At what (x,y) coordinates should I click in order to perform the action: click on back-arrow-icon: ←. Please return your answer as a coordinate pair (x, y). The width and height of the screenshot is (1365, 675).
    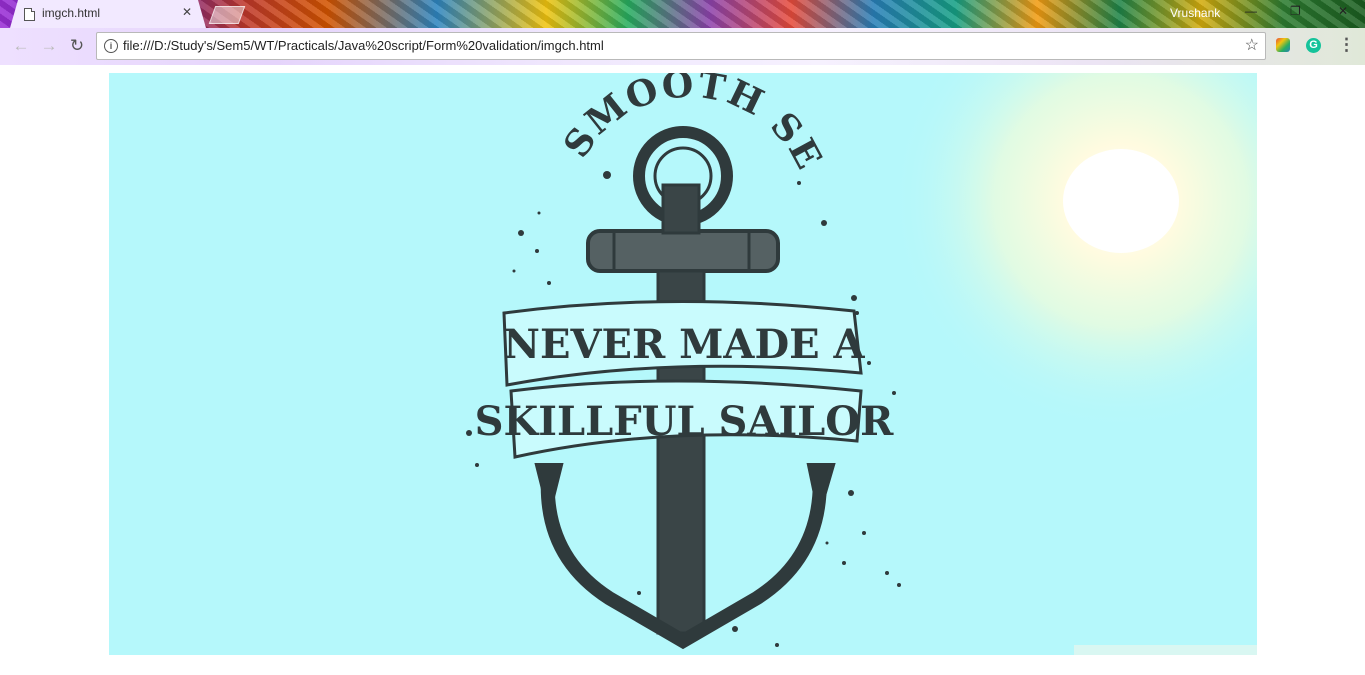
    Looking at the image, I should click on (21, 46).